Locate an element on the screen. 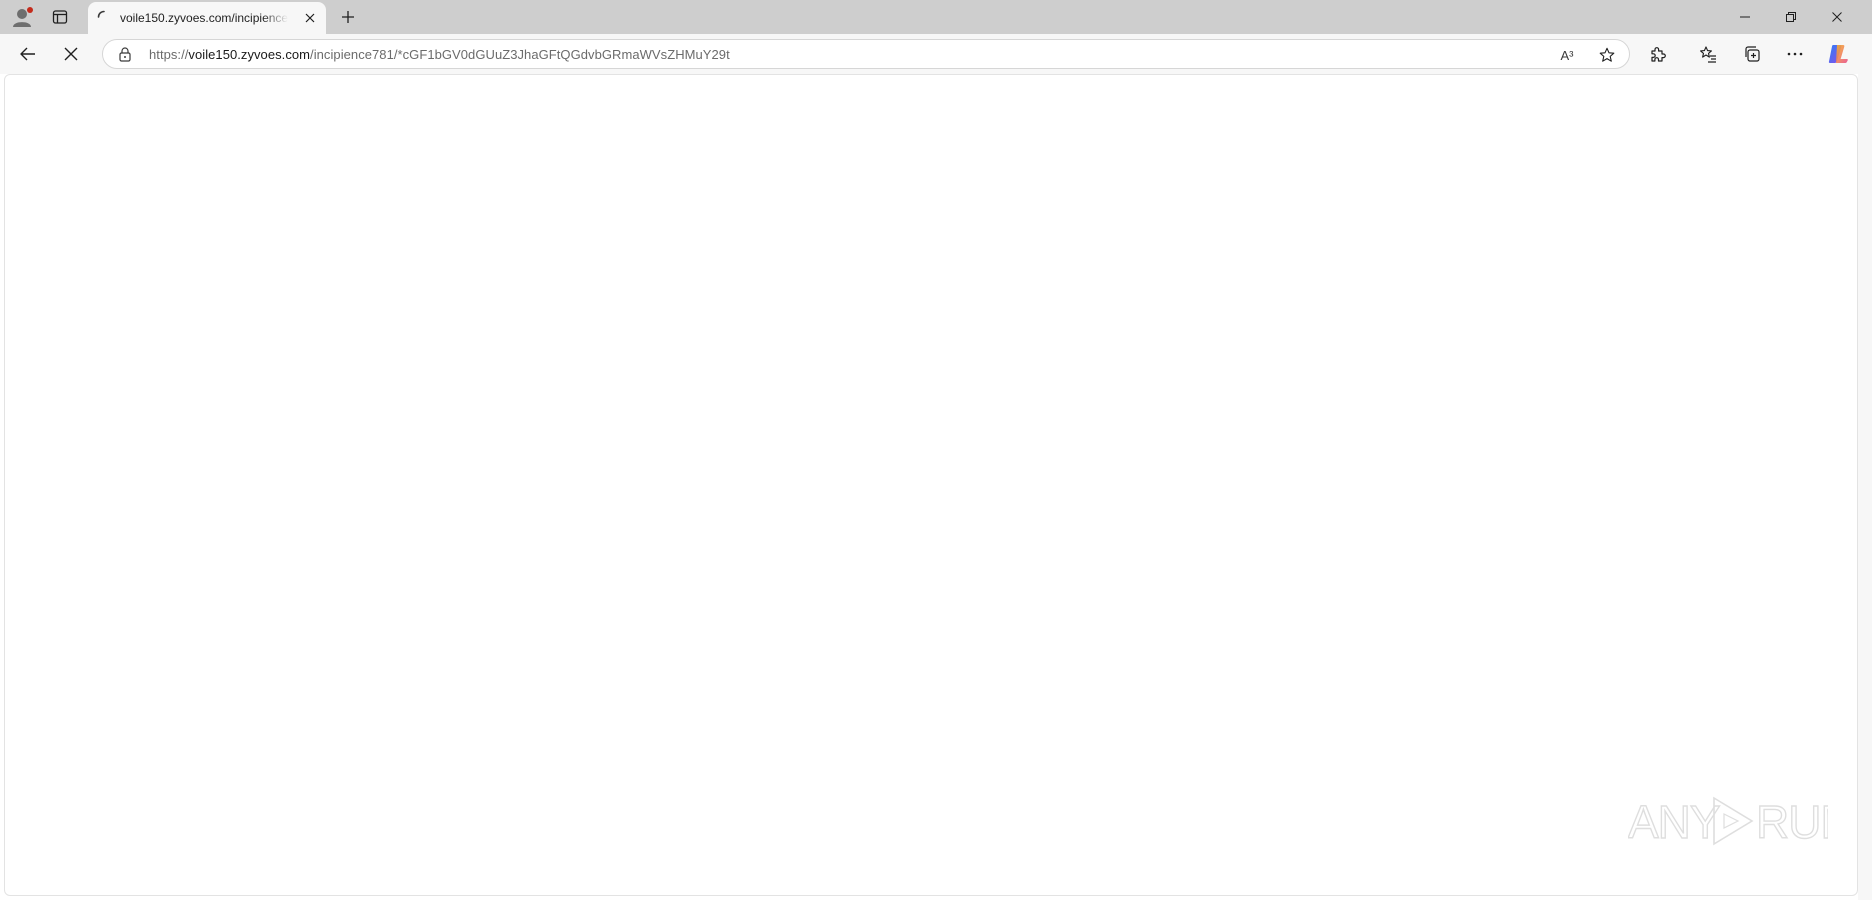 The image size is (1872, 900). arrow-left-icon is located at coordinates (27, 54).